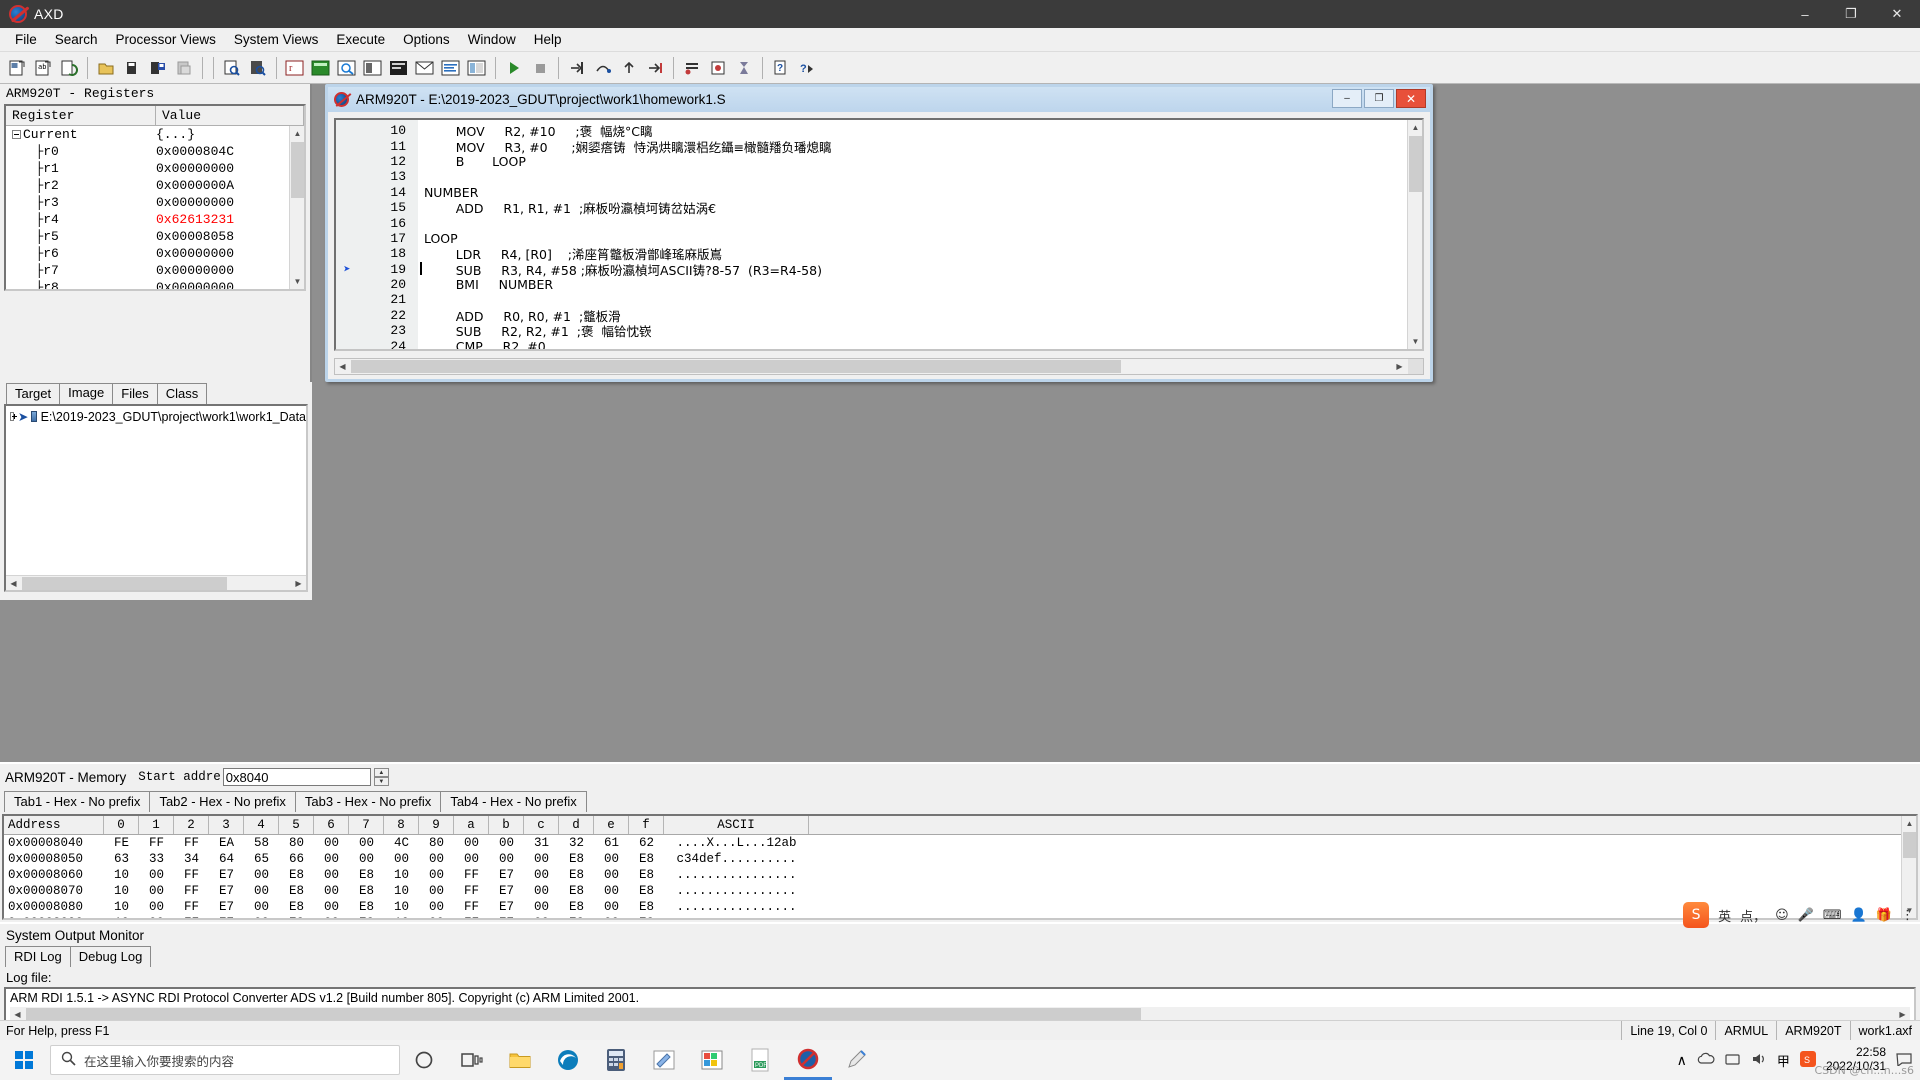 The height and width of the screenshot is (1080, 1920). What do you see at coordinates (718, 67) in the screenshot?
I see `breakpoint-list-icon` at bounding box center [718, 67].